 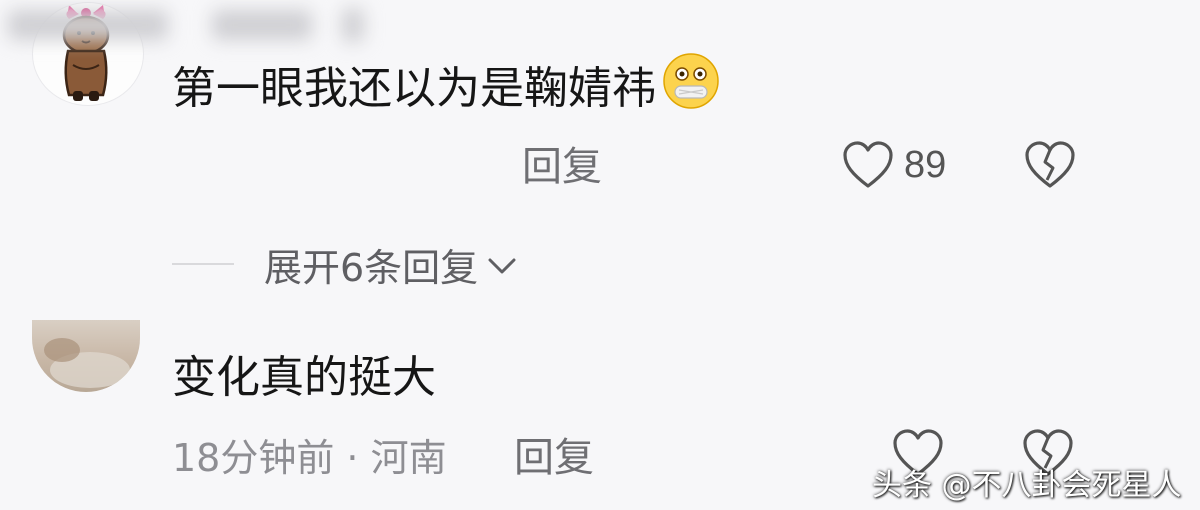 I want to click on heart-icon, so click(x=868, y=164).